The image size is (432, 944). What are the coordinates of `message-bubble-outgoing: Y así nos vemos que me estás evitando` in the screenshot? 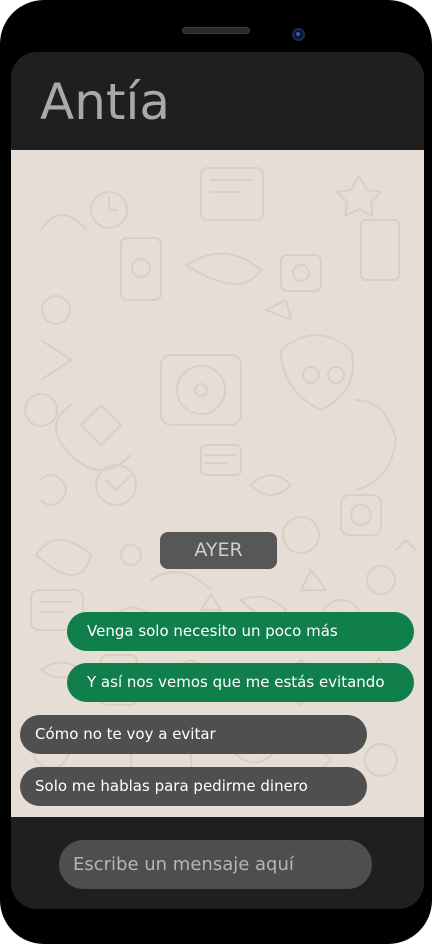 It's located at (240, 682).